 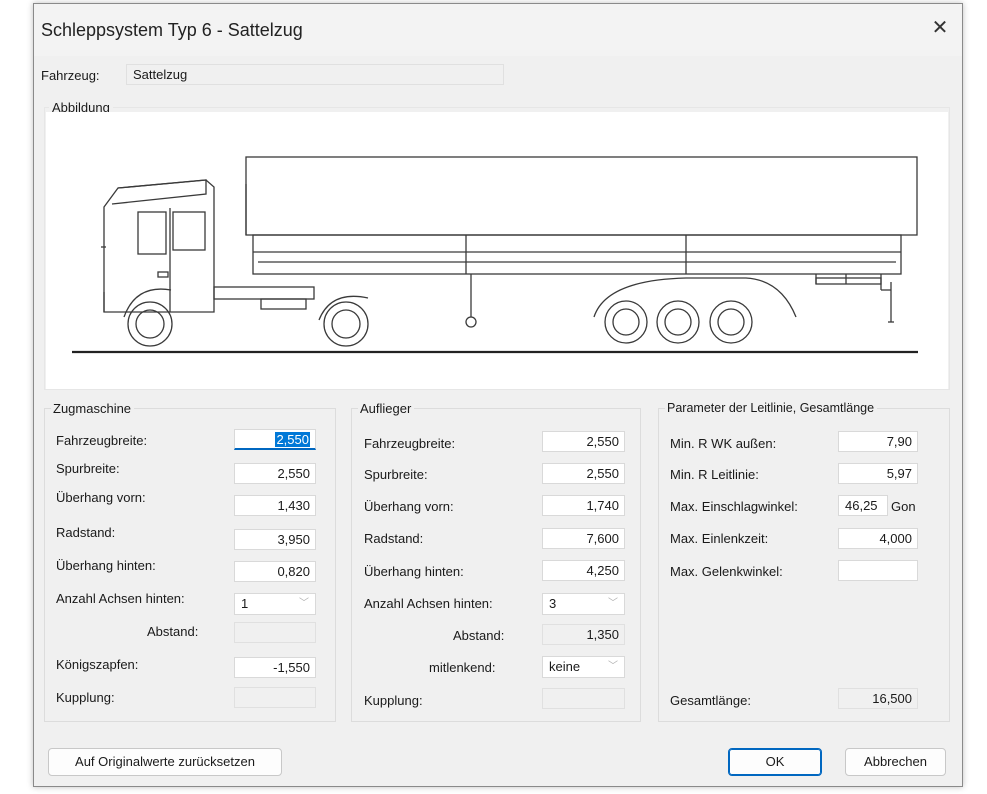 I want to click on af-mitlenkend-select: keine ﹀, so click(x=583, y=667).